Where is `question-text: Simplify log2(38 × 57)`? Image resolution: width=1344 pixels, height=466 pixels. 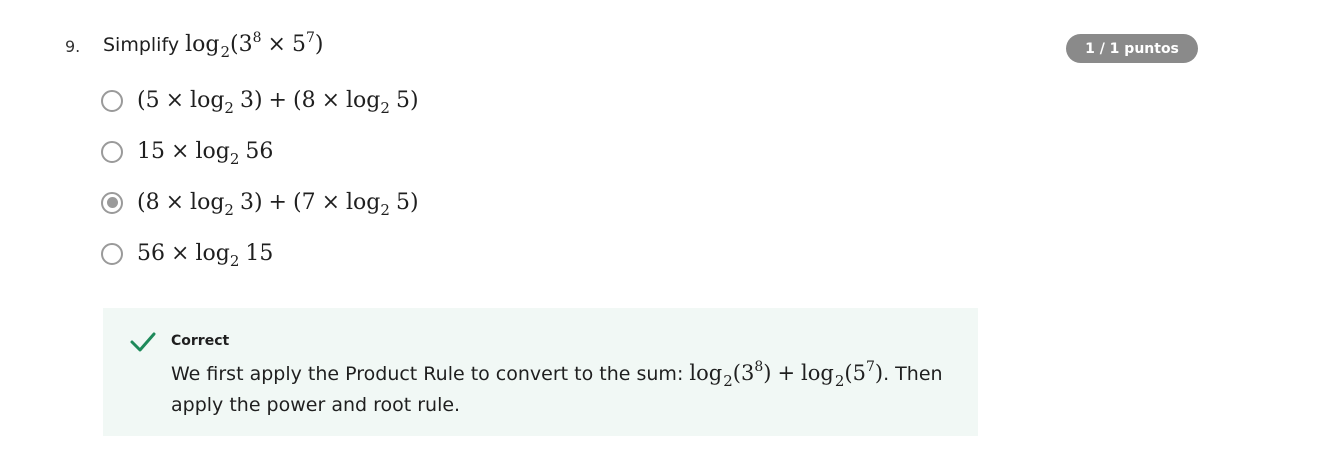 question-text: Simplify log2(38 × 57) is located at coordinates (213, 45).